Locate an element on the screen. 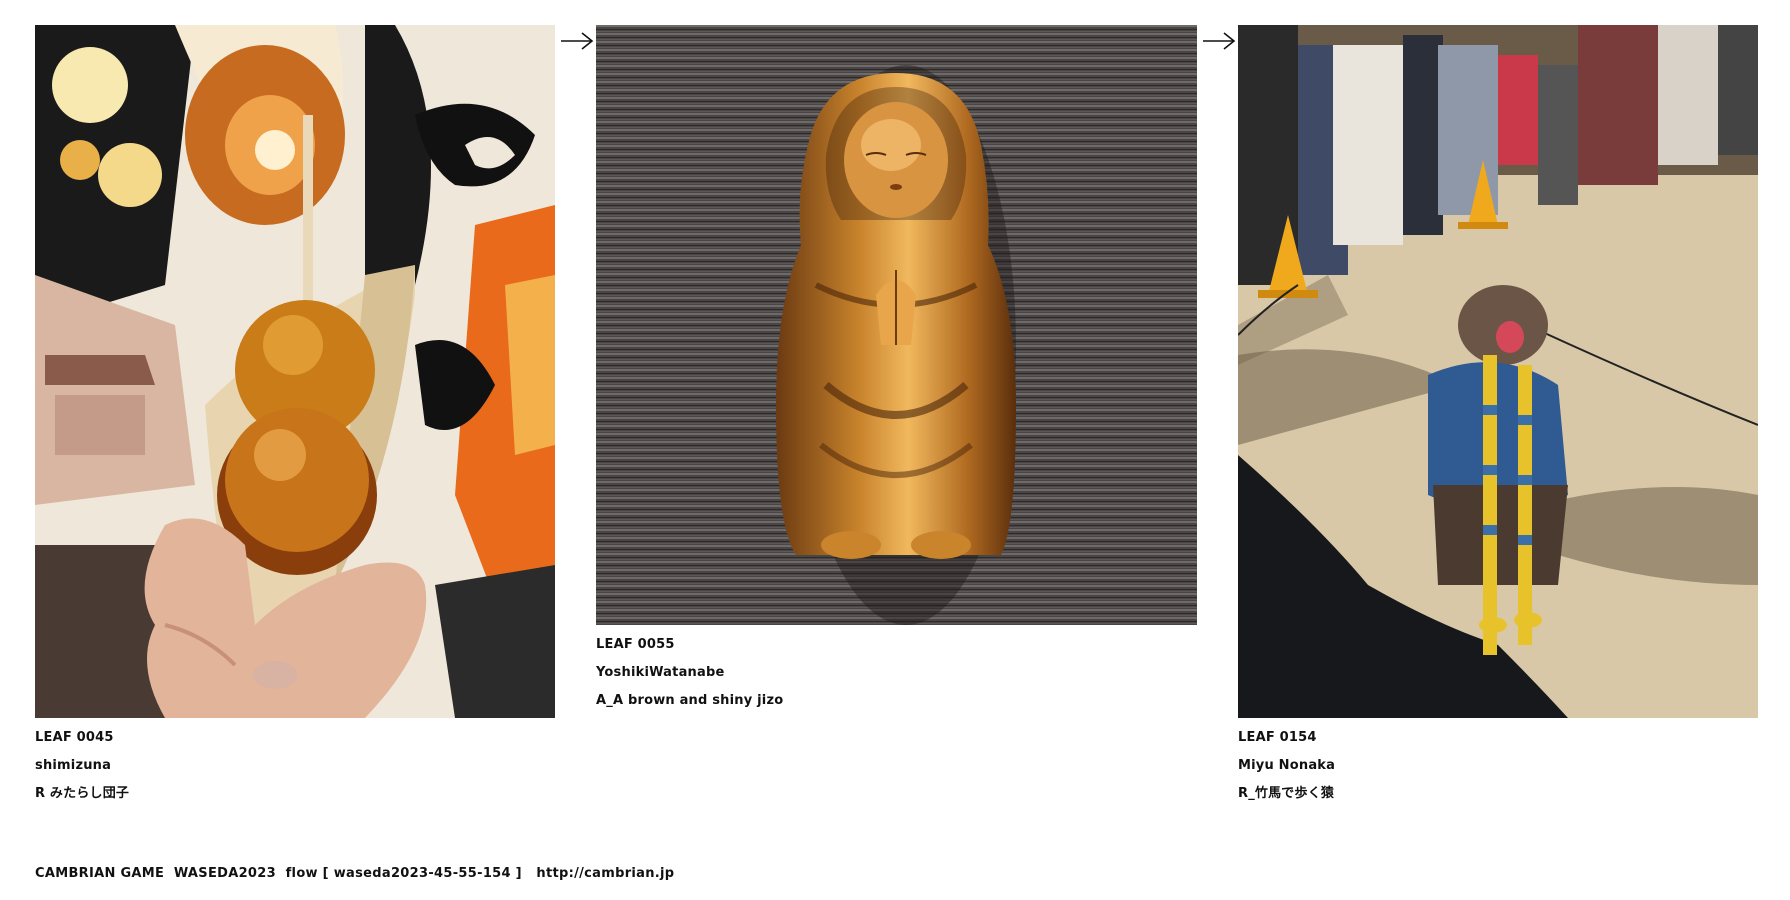  leaf-id: LEAF 0045 is located at coordinates (82, 738).